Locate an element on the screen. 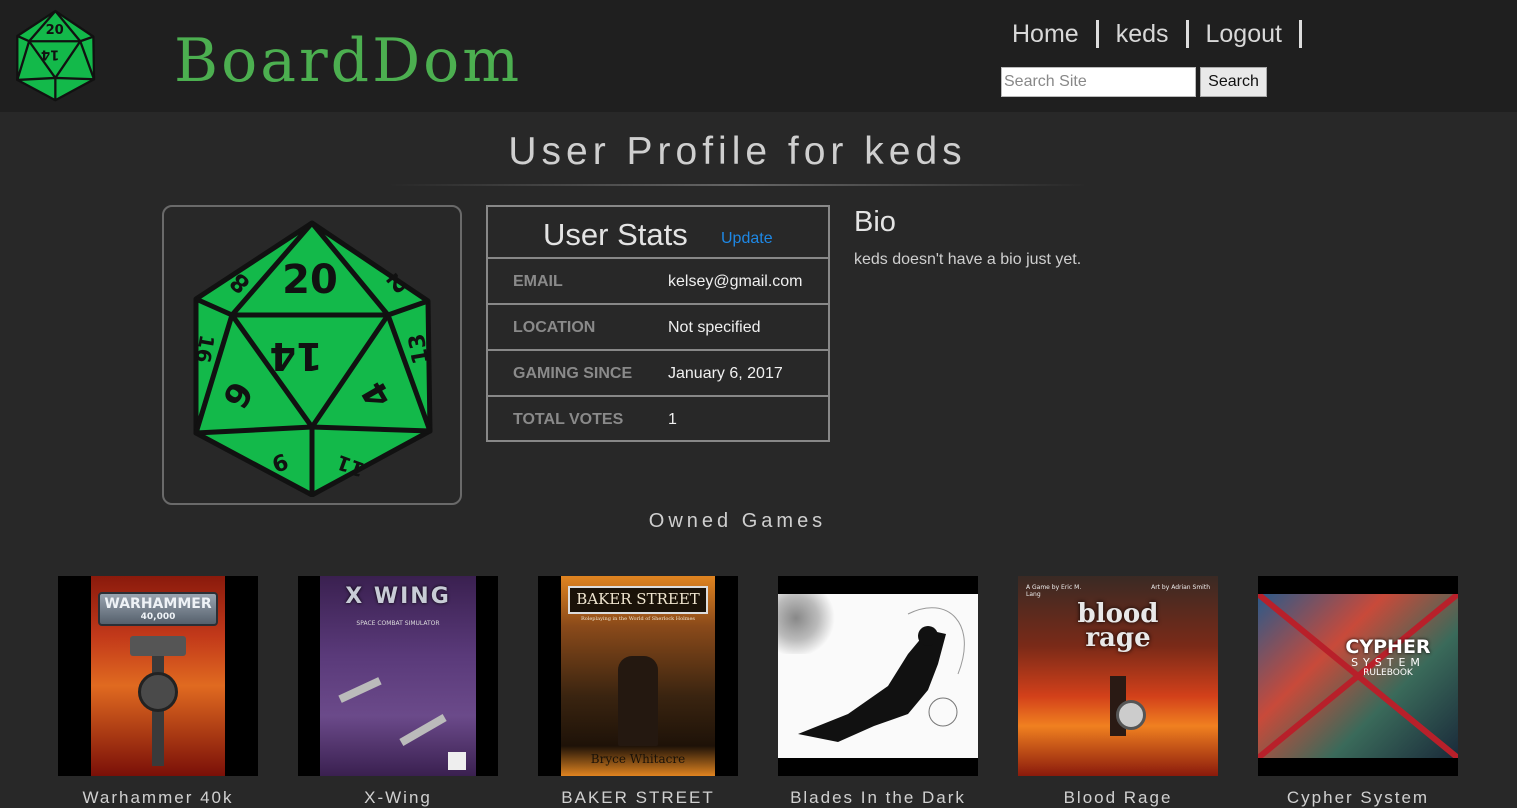 Image resolution: width=1517 pixels, height=808 pixels. avatar: 20 14 8 2 16 13 6 4 9 11 is located at coordinates (312, 355).